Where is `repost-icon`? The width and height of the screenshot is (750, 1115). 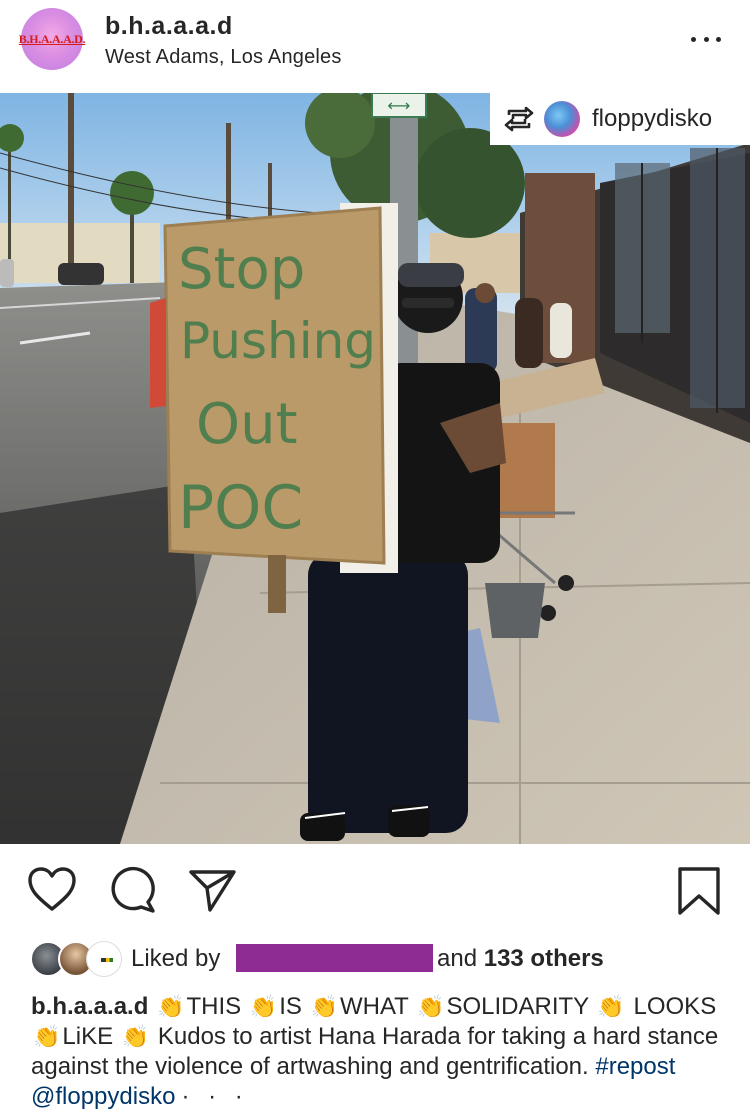
repost-icon is located at coordinates (519, 119).